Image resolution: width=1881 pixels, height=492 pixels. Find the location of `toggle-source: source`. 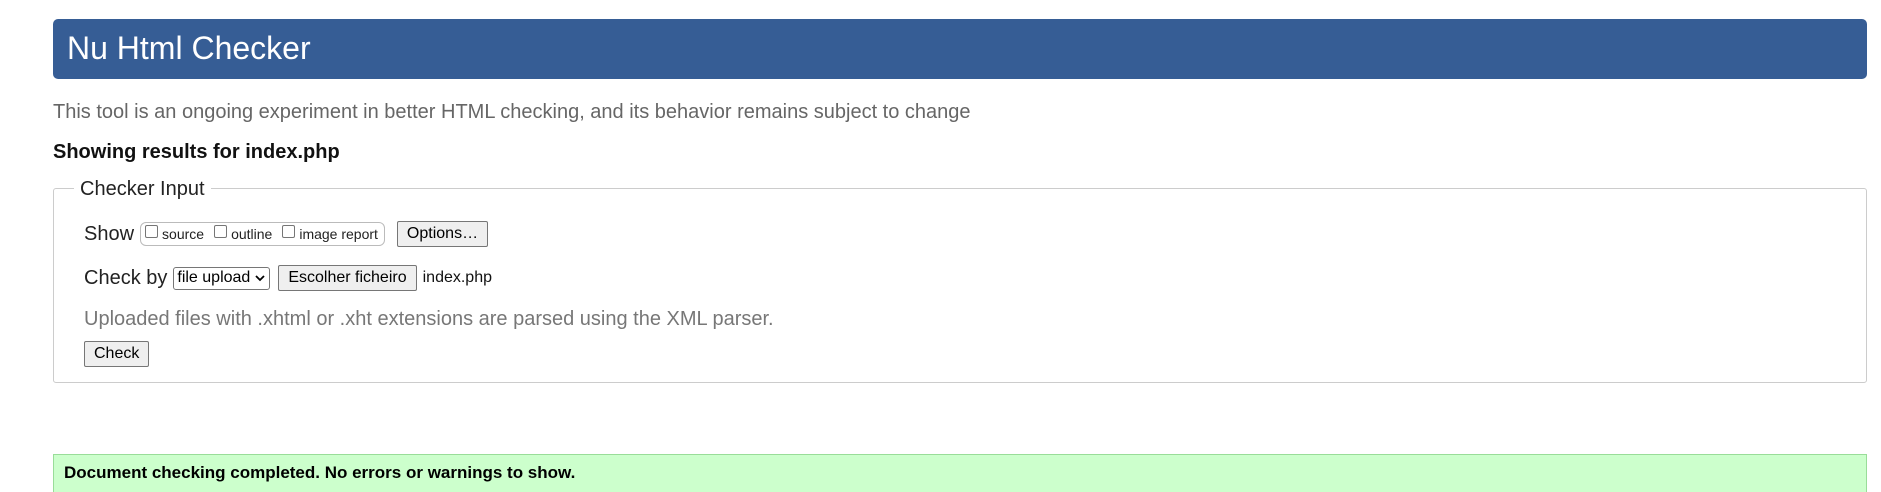

toggle-source: source is located at coordinates (175, 233).